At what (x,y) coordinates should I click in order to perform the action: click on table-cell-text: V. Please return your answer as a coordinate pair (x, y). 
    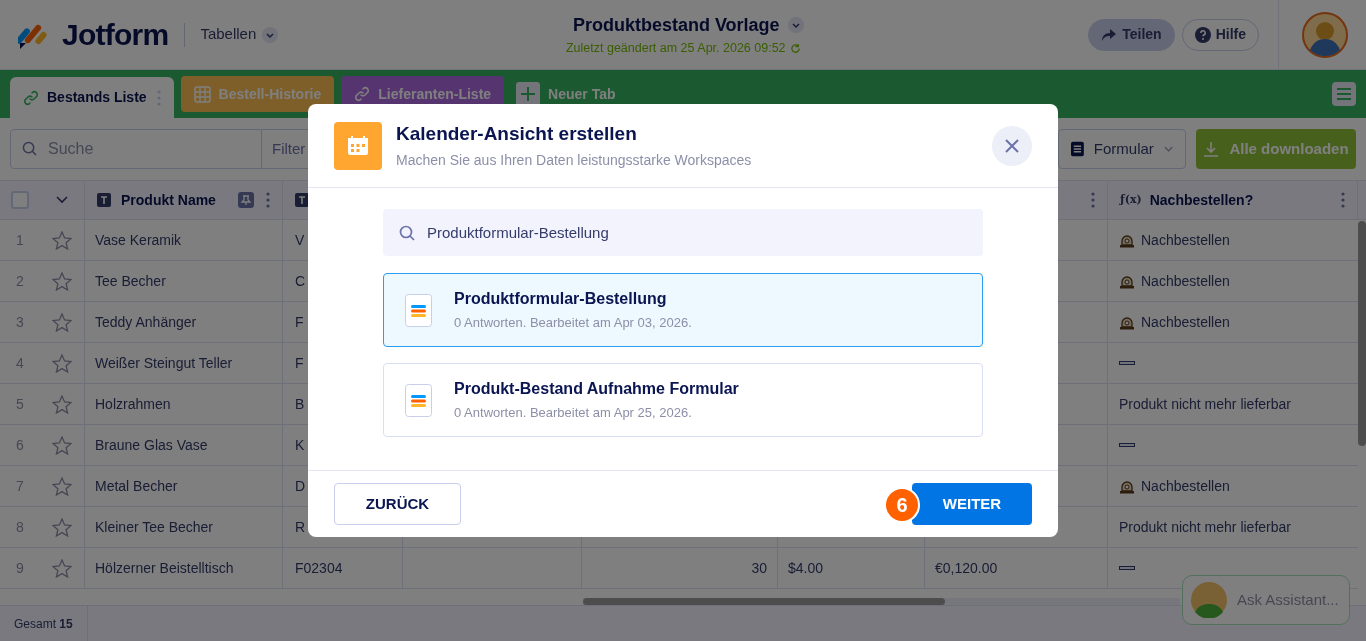
    Looking at the image, I should click on (300, 240).